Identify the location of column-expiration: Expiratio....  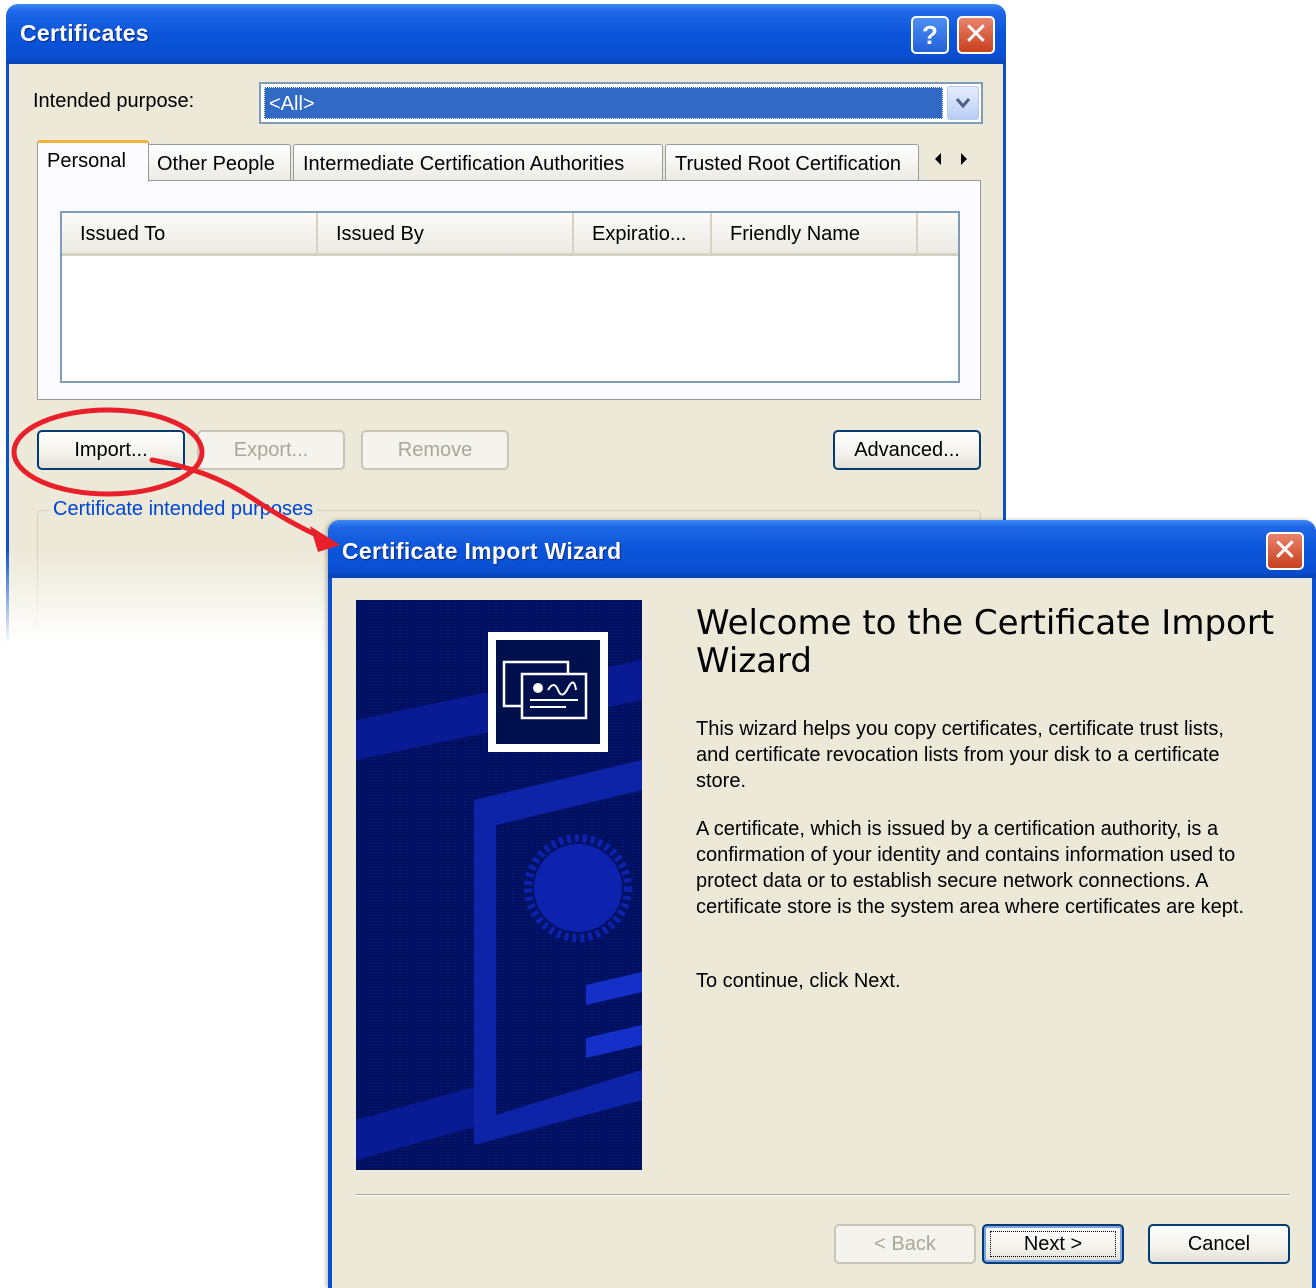
(643, 233).